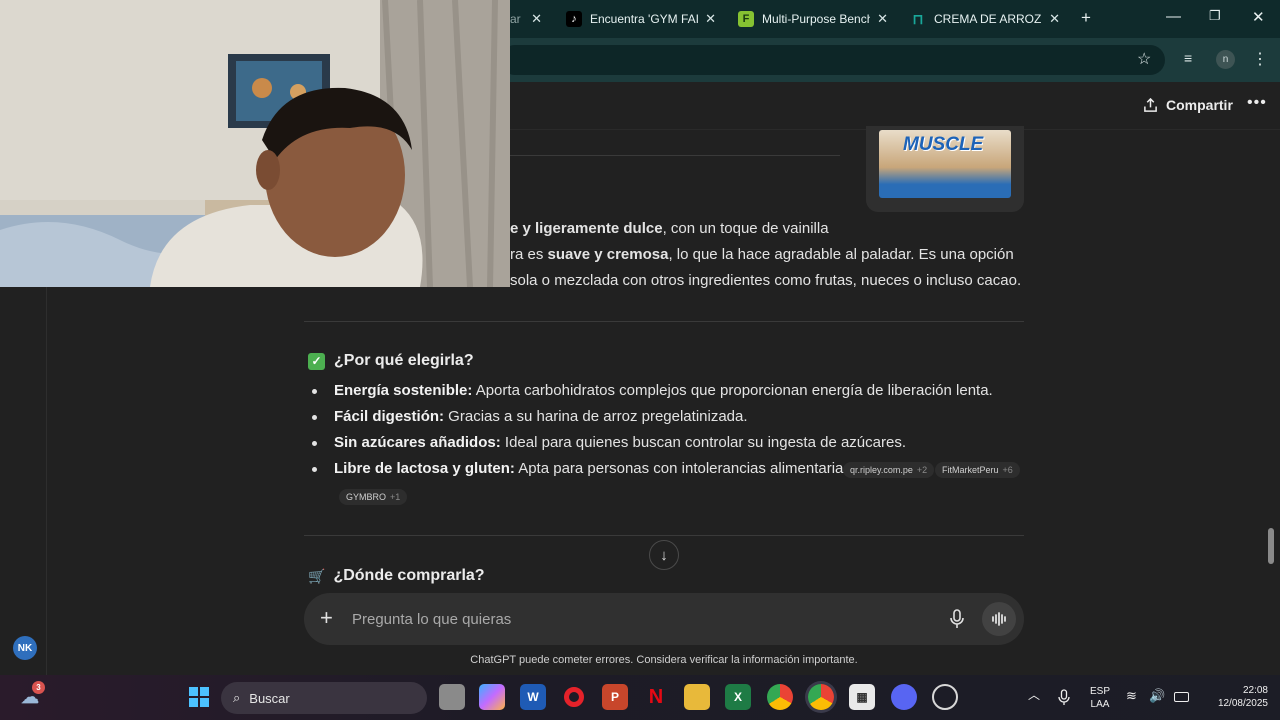 The image size is (1280, 720). I want to click on prompt-input, so click(632, 619).